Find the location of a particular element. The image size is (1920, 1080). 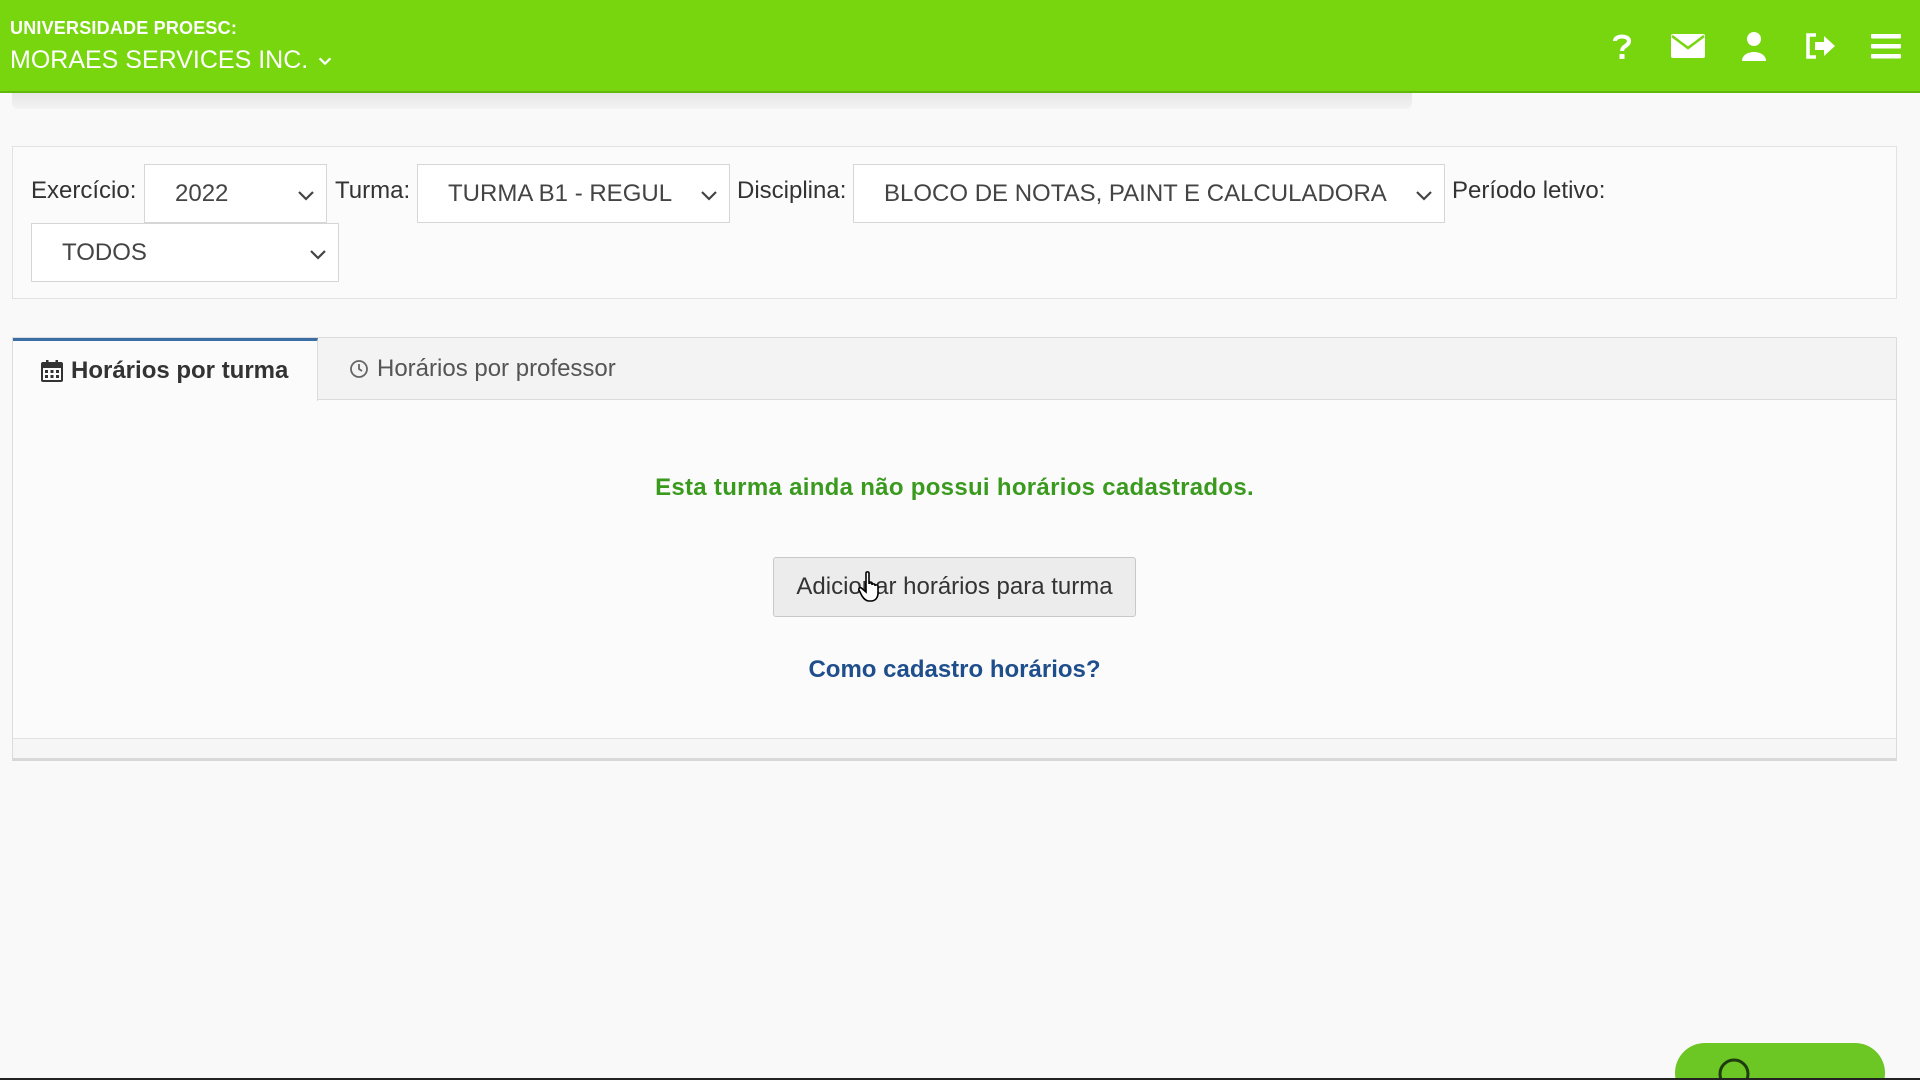

turma-select: TURMA B1 - REGUL is located at coordinates (573, 193).